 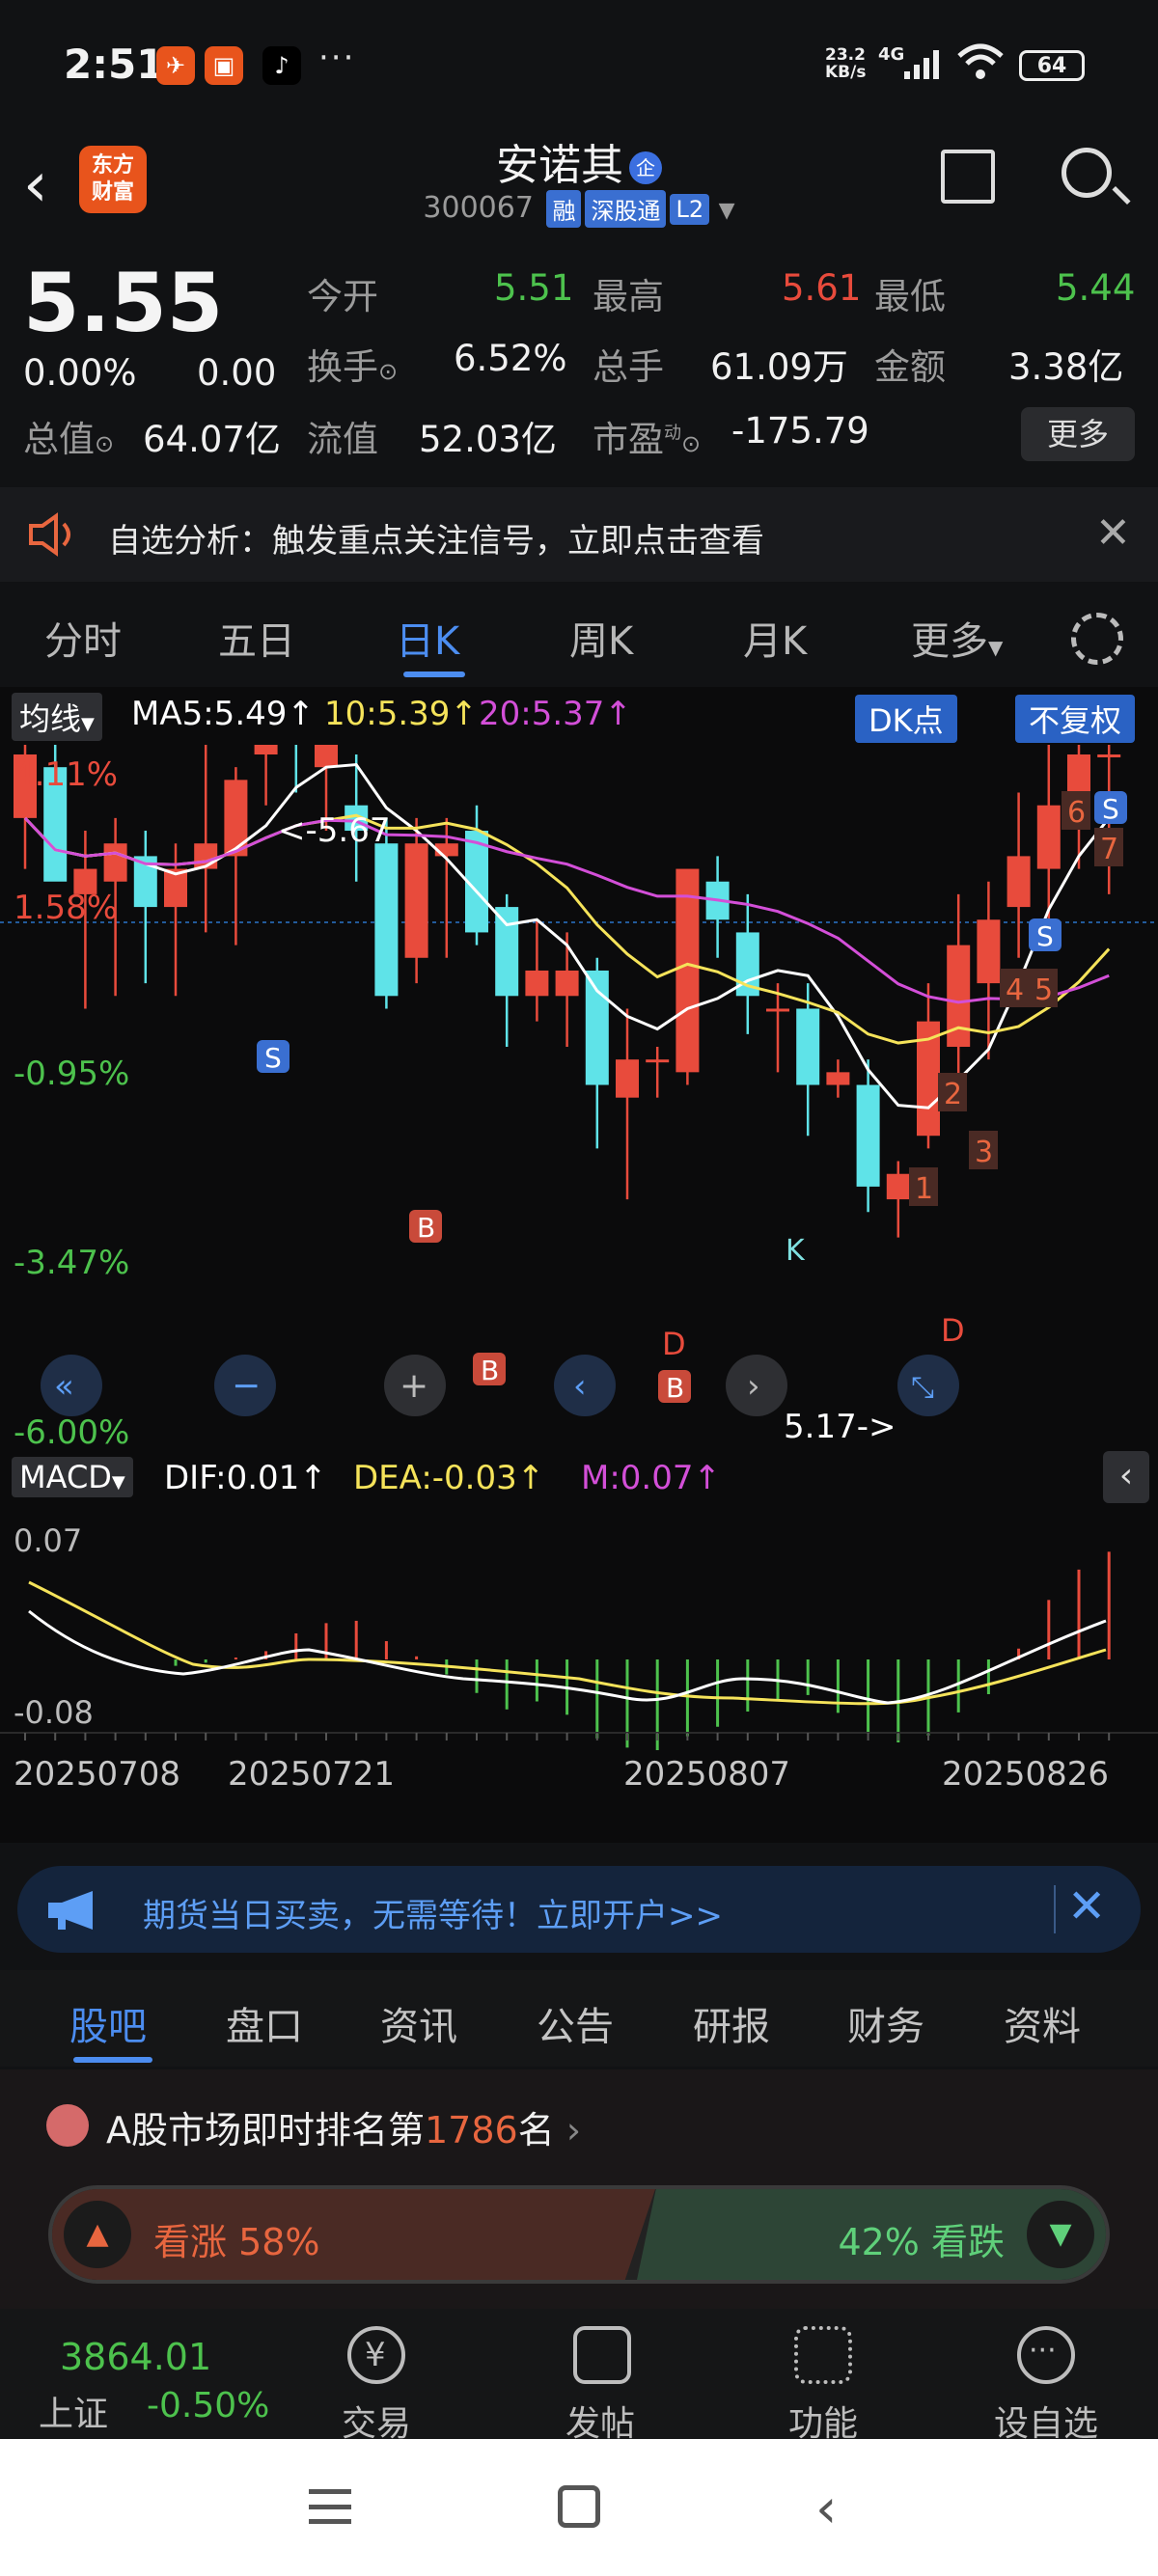 What do you see at coordinates (433, 1916) in the screenshot?
I see `ad-text: 期货当日买卖，无需等待！立即开户>>` at bounding box center [433, 1916].